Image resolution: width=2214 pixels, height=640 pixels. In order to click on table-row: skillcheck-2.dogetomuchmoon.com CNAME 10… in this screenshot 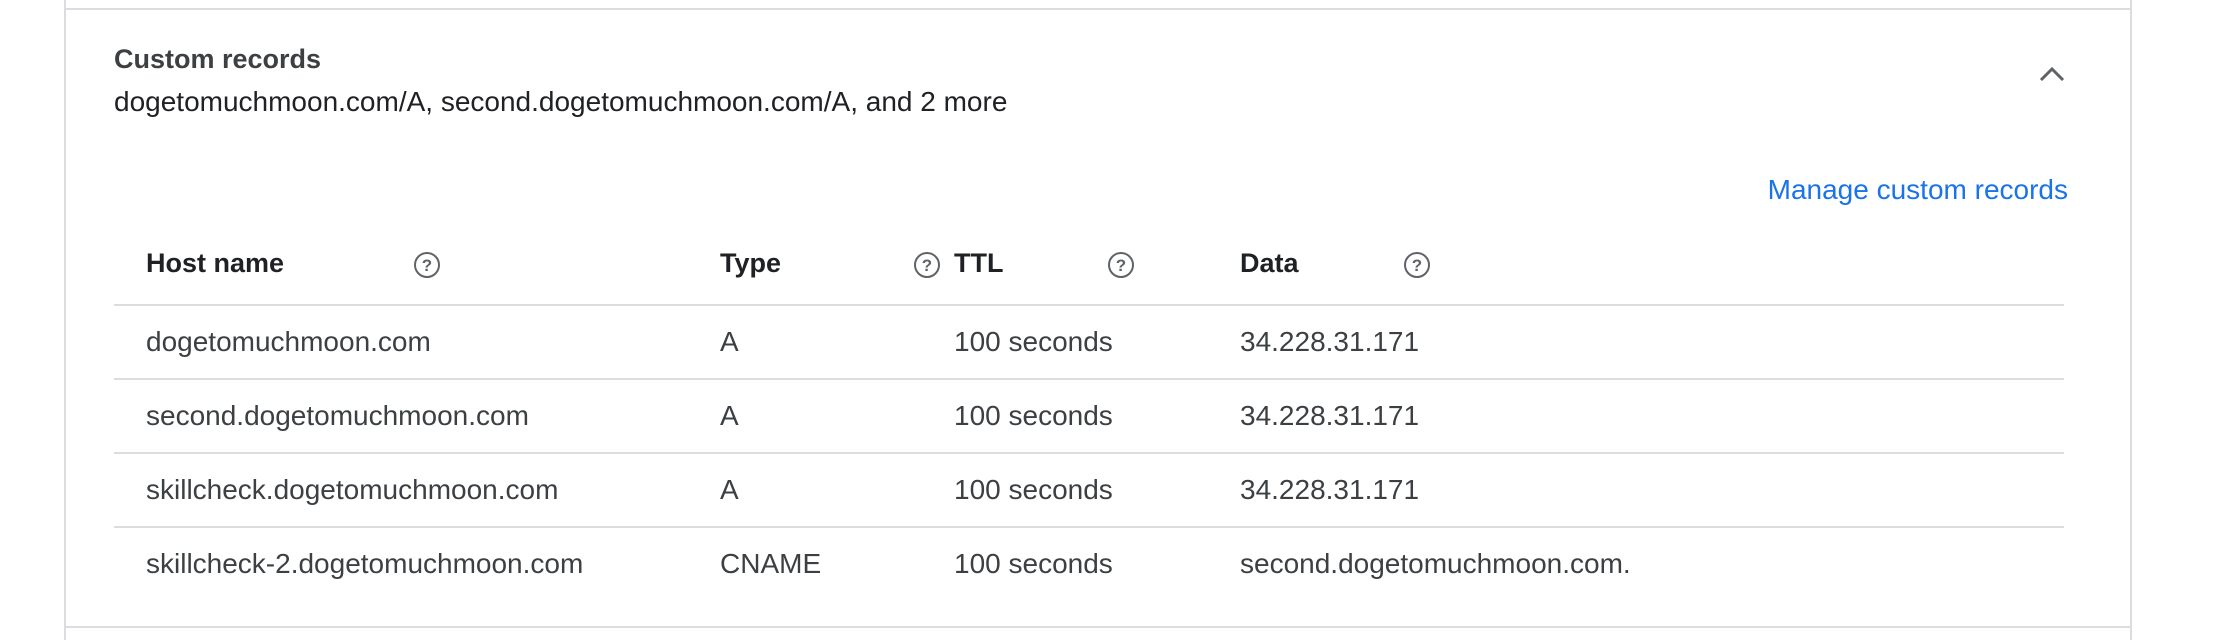, I will do `click(1089, 564)`.